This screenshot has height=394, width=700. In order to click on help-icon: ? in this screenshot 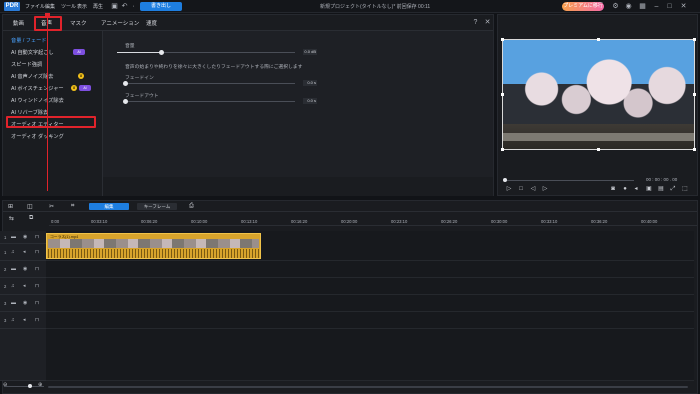, I will do `click(475, 22)`.